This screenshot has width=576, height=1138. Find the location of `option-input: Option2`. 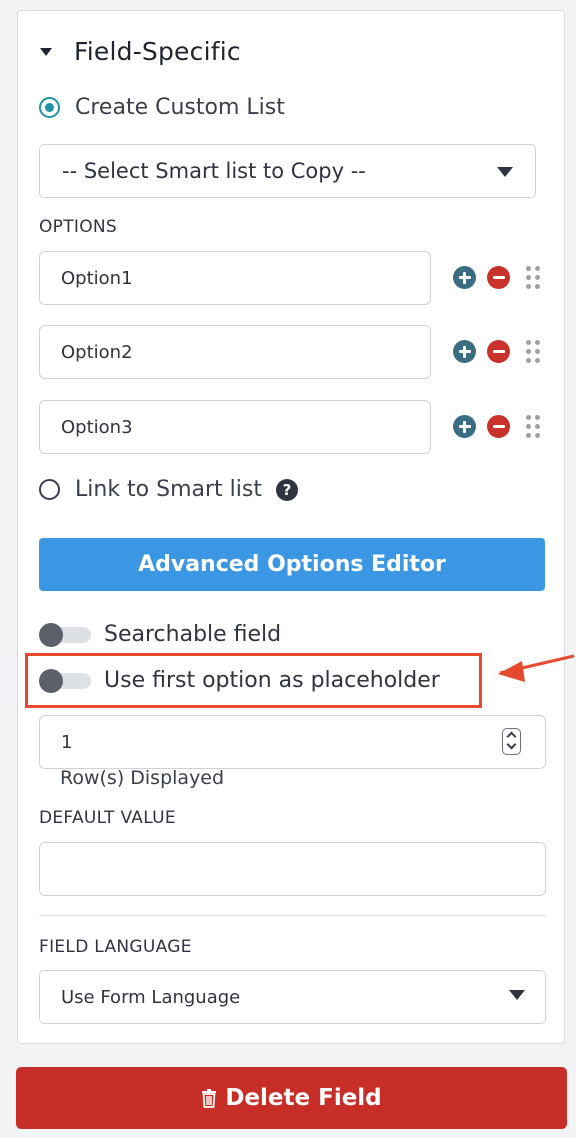

option-input: Option2 is located at coordinates (235, 352).